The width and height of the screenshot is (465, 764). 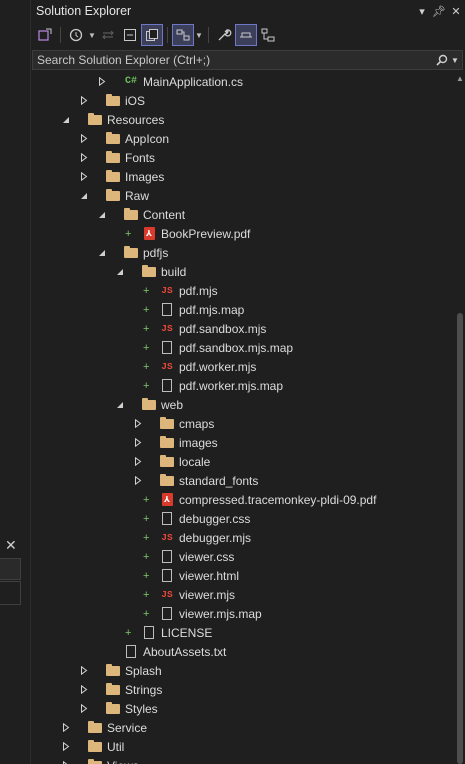 What do you see at coordinates (234, 60) in the screenshot?
I see `search-input` at bounding box center [234, 60].